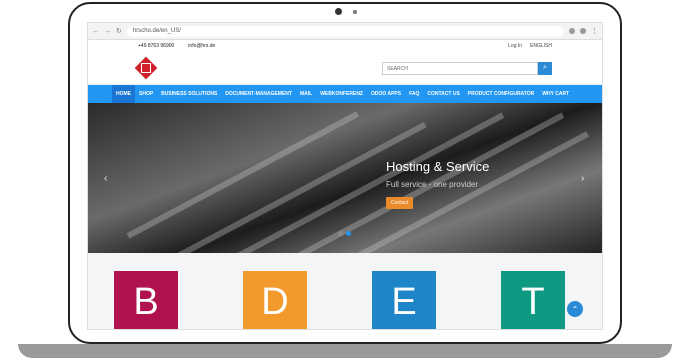  I want to click on tile-b: B, so click(146, 300).